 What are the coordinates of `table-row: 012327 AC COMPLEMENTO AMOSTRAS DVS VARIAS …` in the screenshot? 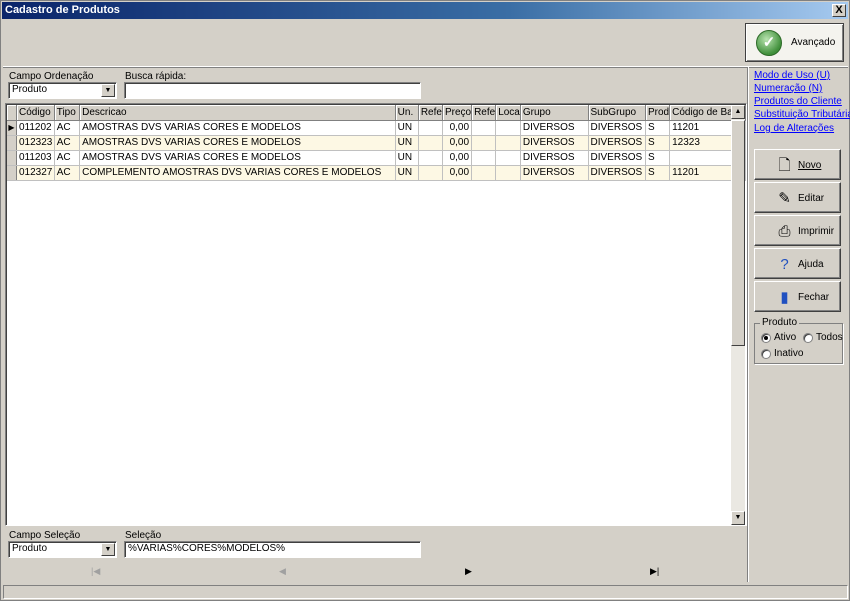 It's located at (376, 173).